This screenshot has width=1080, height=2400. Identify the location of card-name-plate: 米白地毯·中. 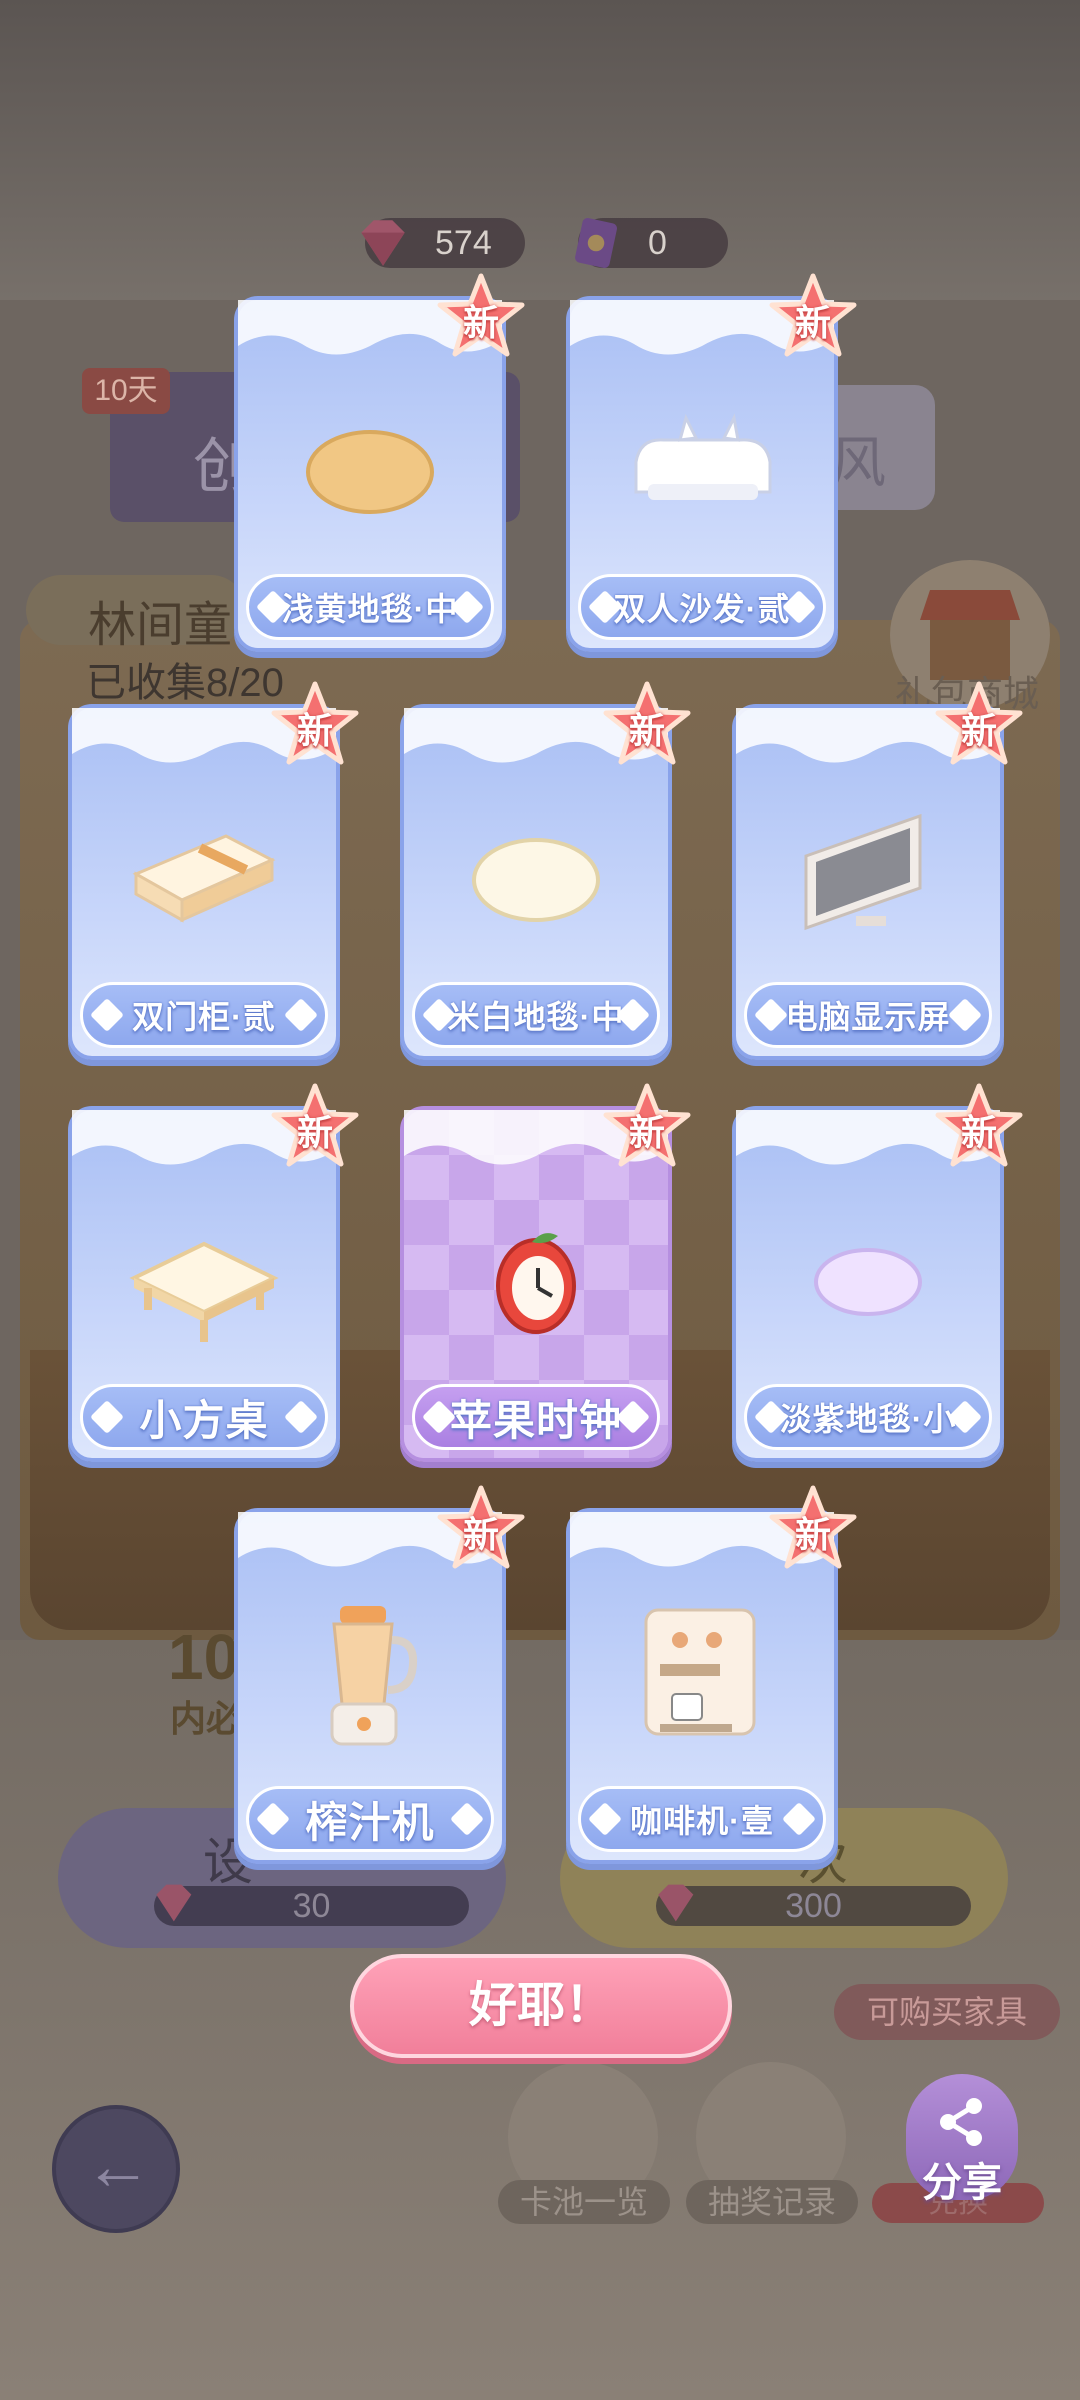
(536, 1015).